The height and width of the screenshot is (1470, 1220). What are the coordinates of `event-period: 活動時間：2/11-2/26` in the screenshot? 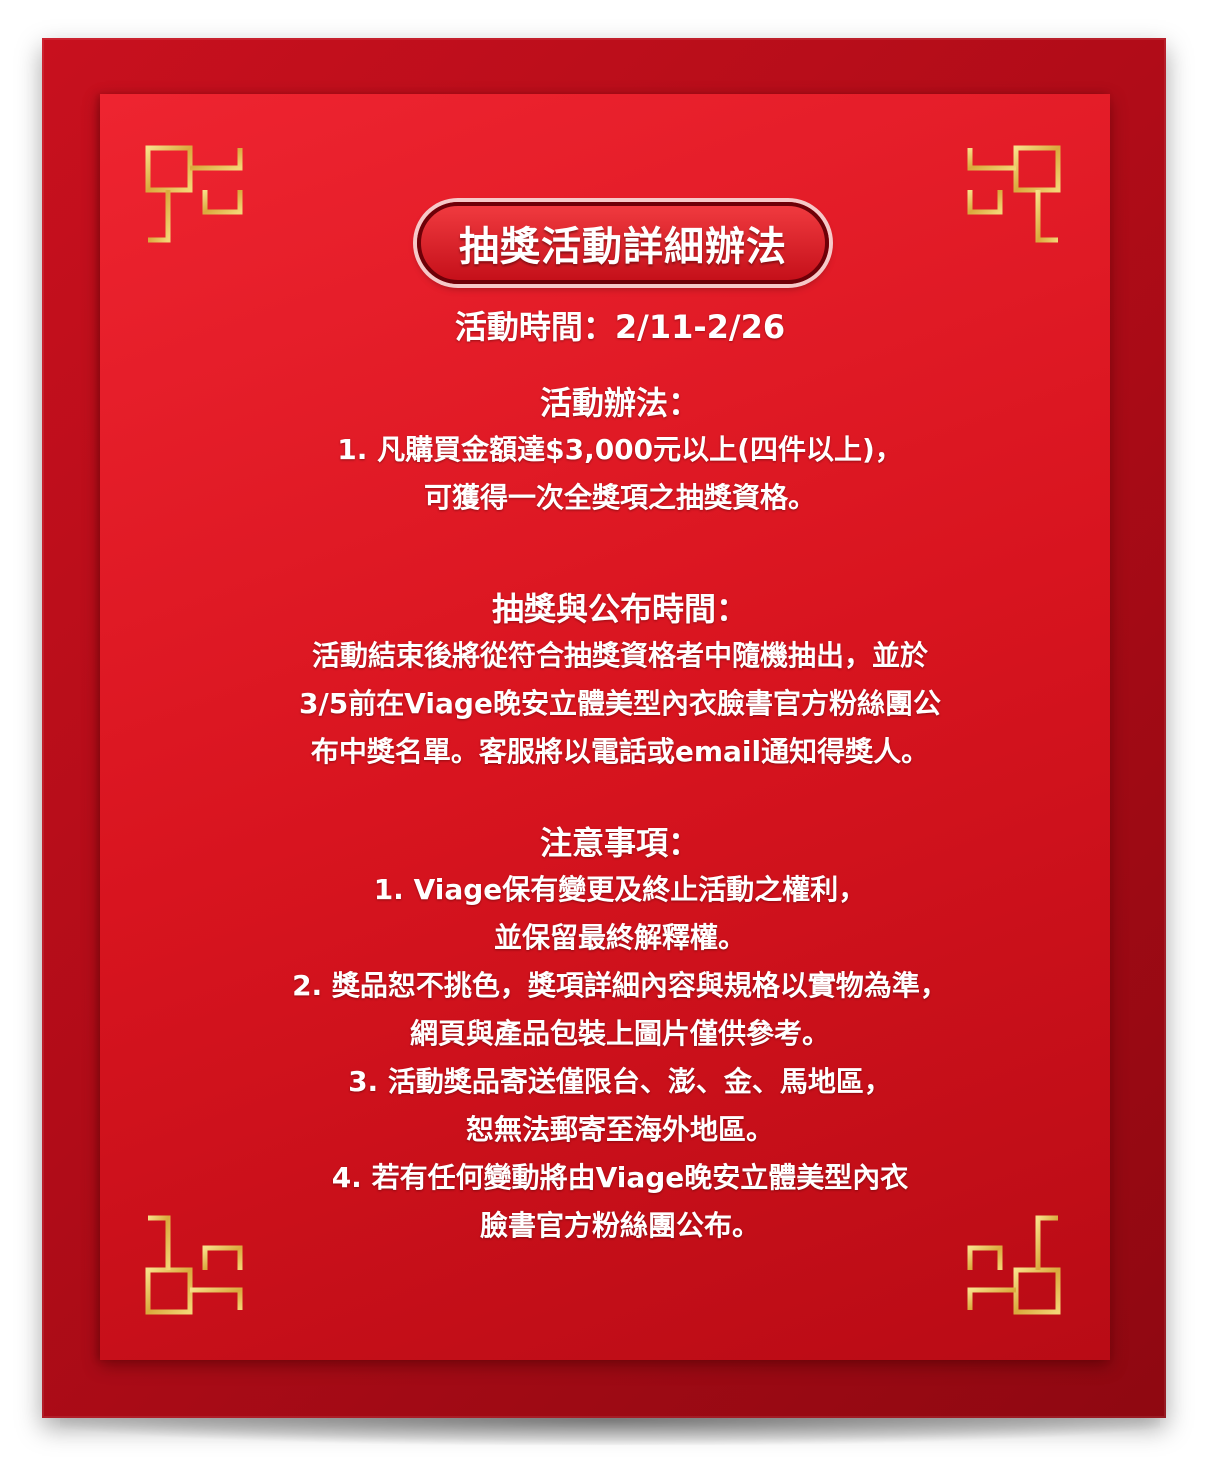 It's located at (620, 327).